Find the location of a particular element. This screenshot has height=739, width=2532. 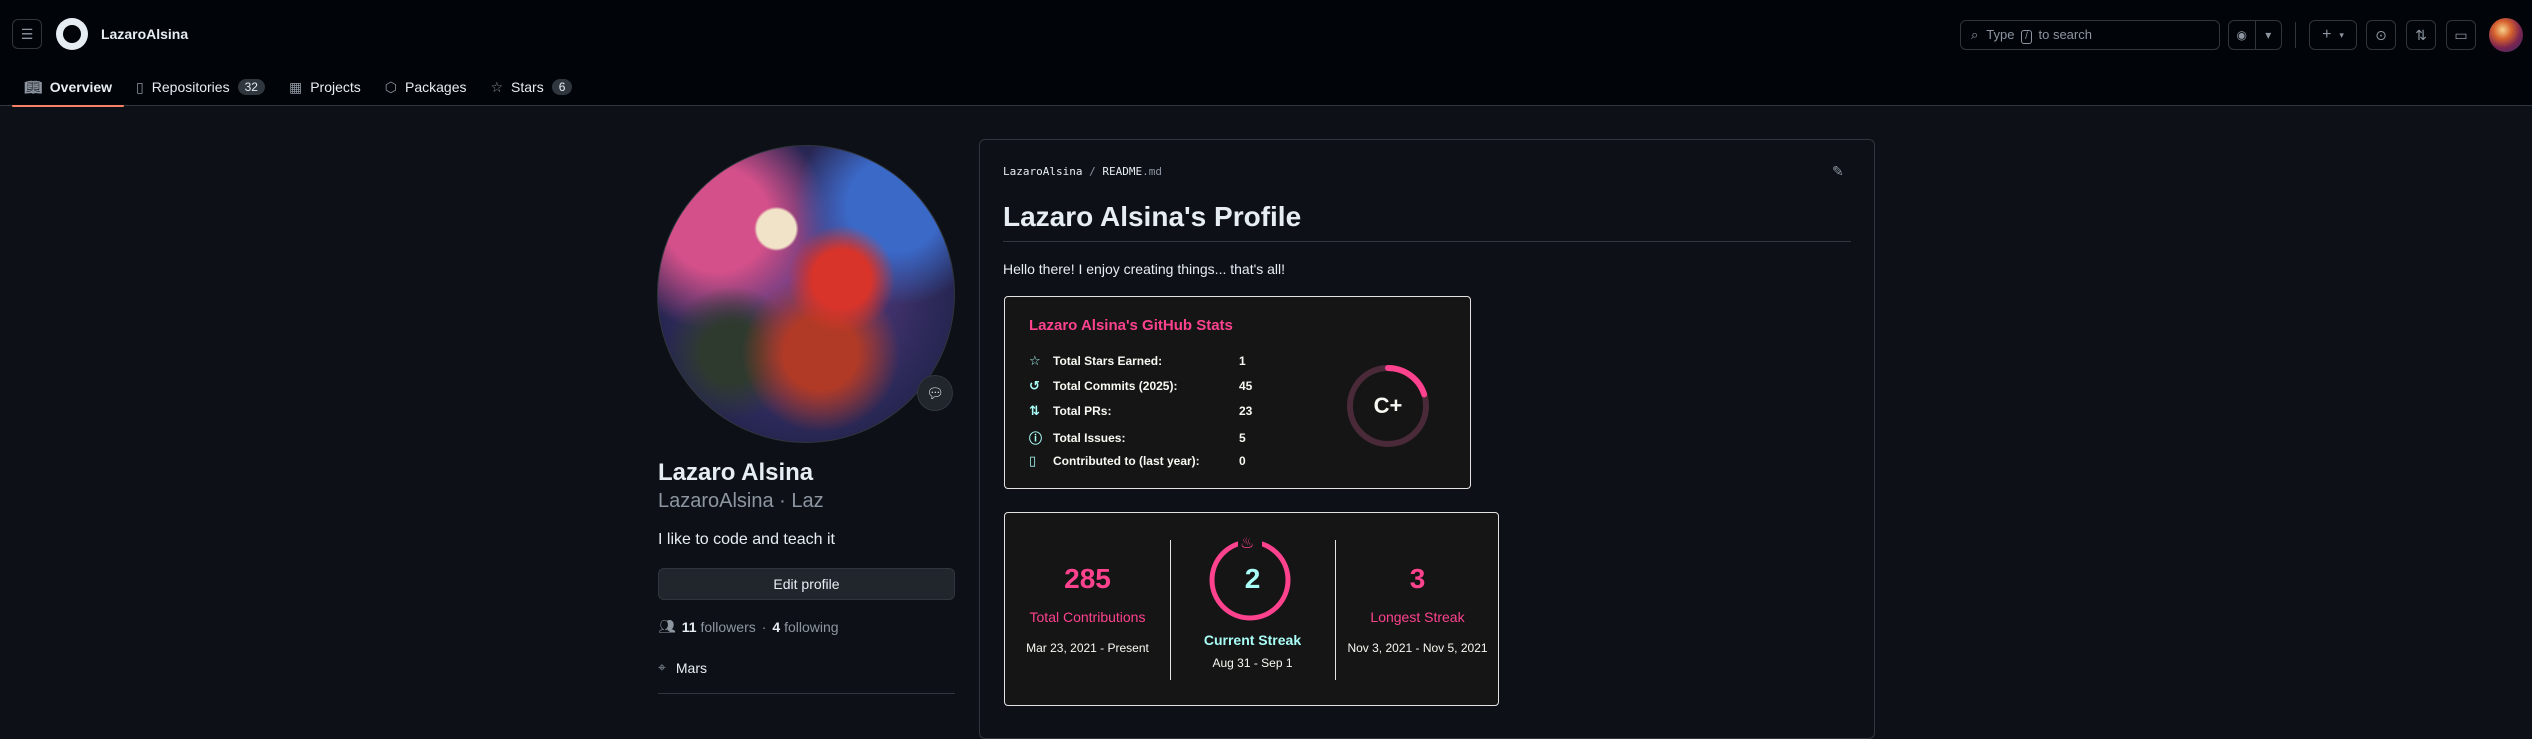

issue-icon: ⓘ is located at coordinates (1036, 438).